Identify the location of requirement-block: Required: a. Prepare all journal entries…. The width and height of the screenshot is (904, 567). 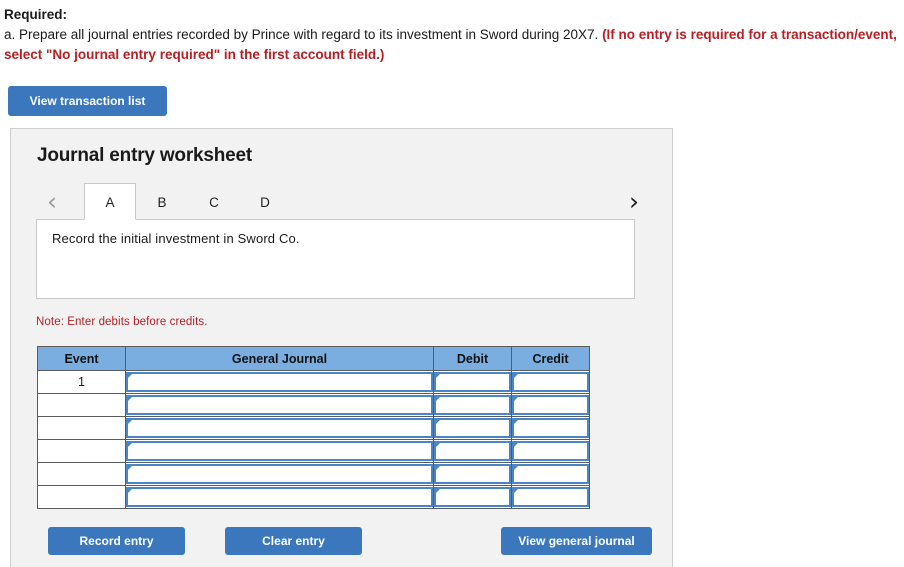
(452, 35).